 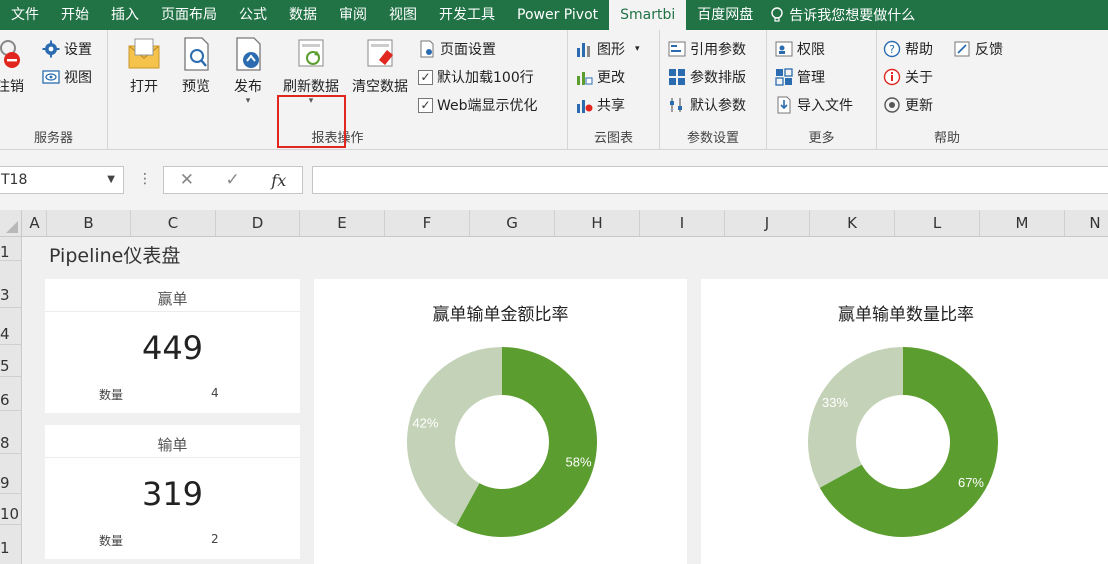 What do you see at coordinates (707, 105) in the screenshot?
I see `default-param-button: 默认参数` at bounding box center [707, 105].